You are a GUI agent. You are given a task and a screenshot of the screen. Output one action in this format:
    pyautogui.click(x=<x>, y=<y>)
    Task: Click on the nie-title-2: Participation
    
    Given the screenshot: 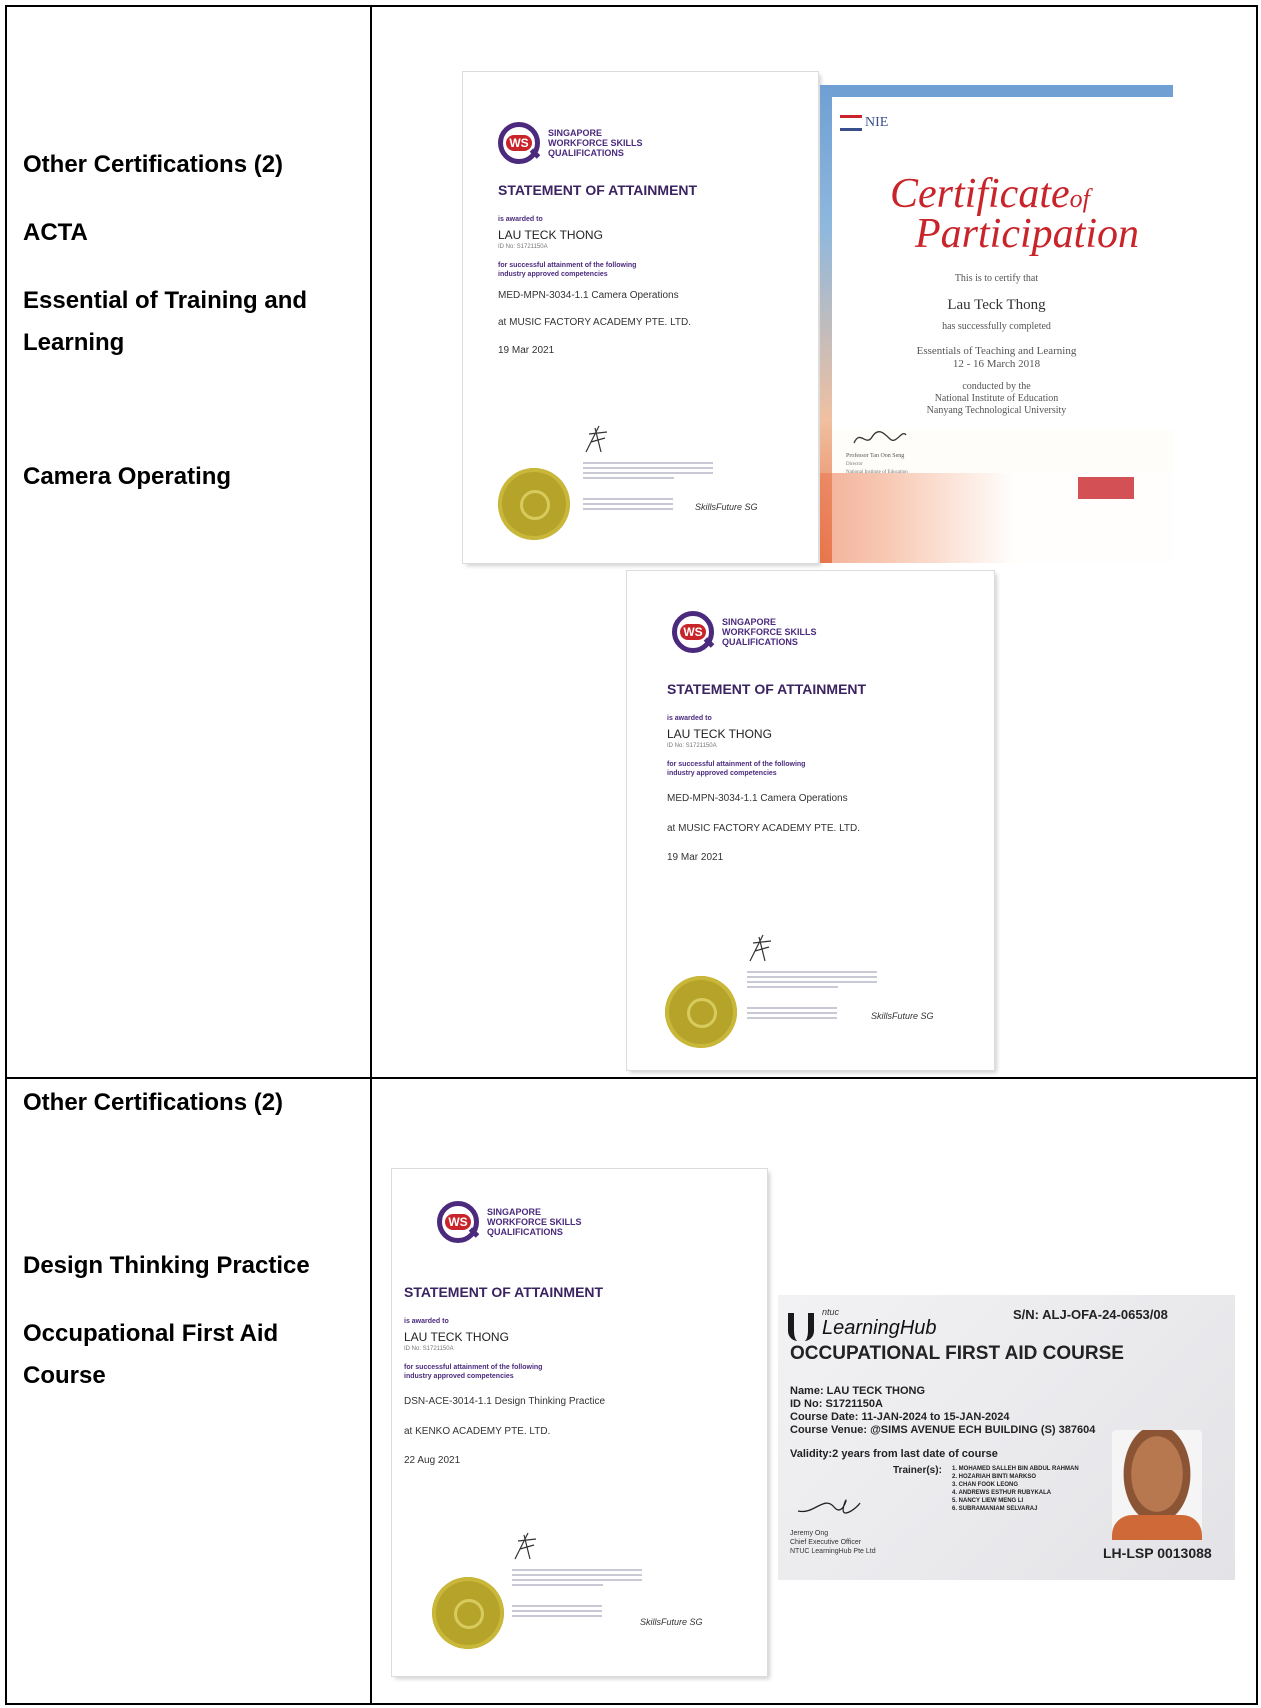 What is the action you would take?
    pyautogui.click(x=1027, y=234)
    